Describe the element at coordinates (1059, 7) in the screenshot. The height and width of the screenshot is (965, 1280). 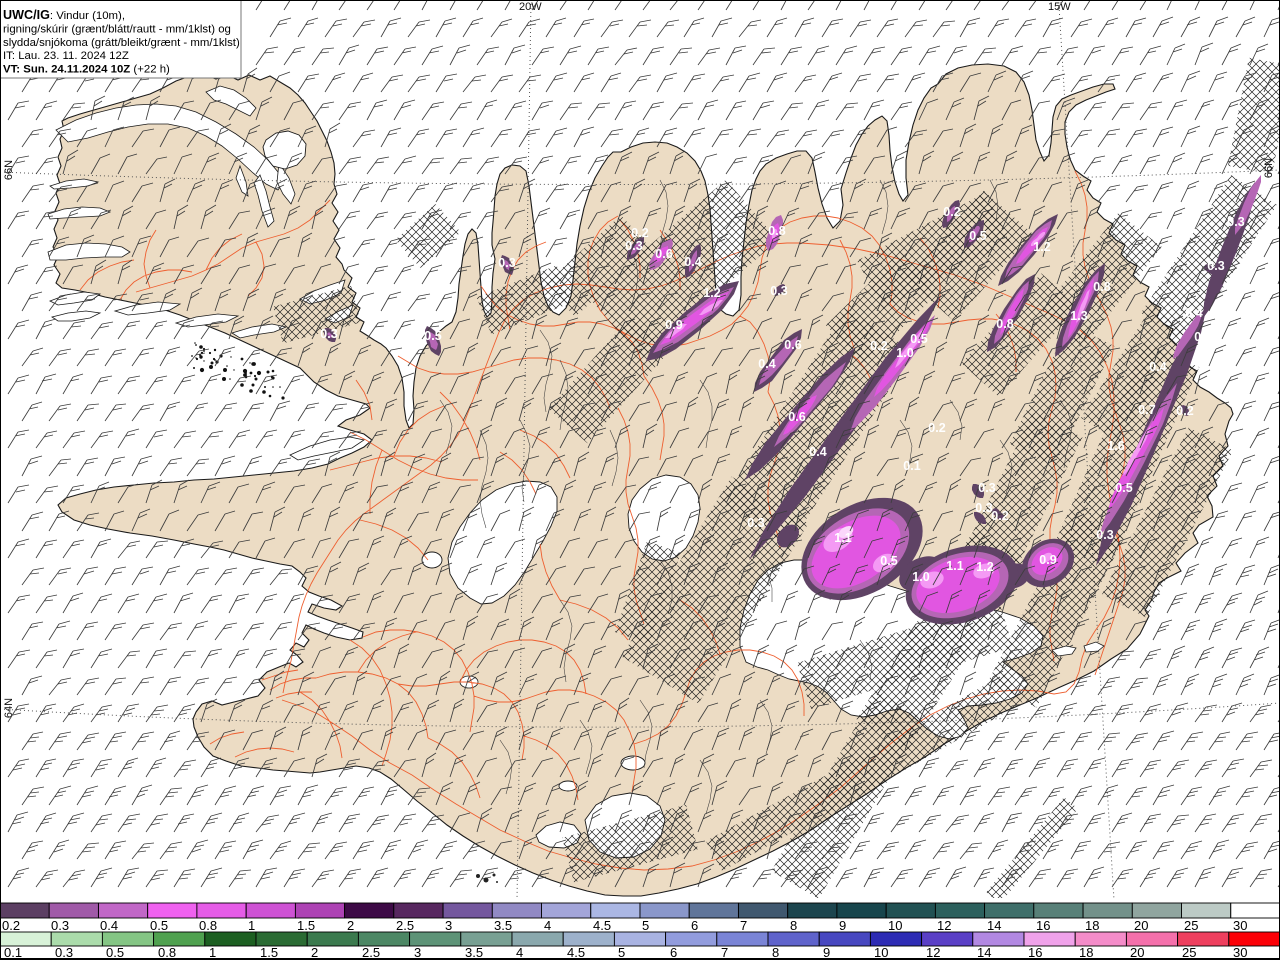
I see `svg-text: 15W` at that location.